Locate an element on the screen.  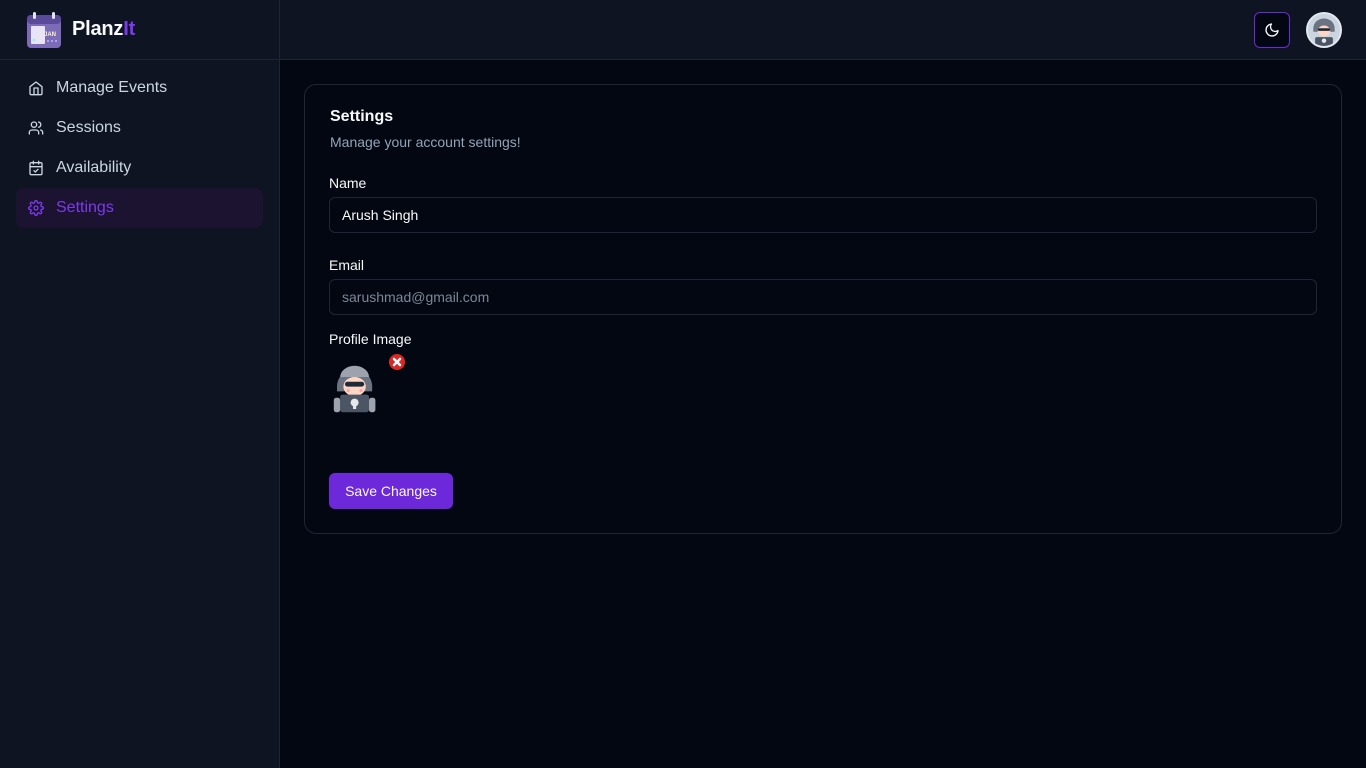
sidebar-item-label: Availability is located at coordinates (94, 167).